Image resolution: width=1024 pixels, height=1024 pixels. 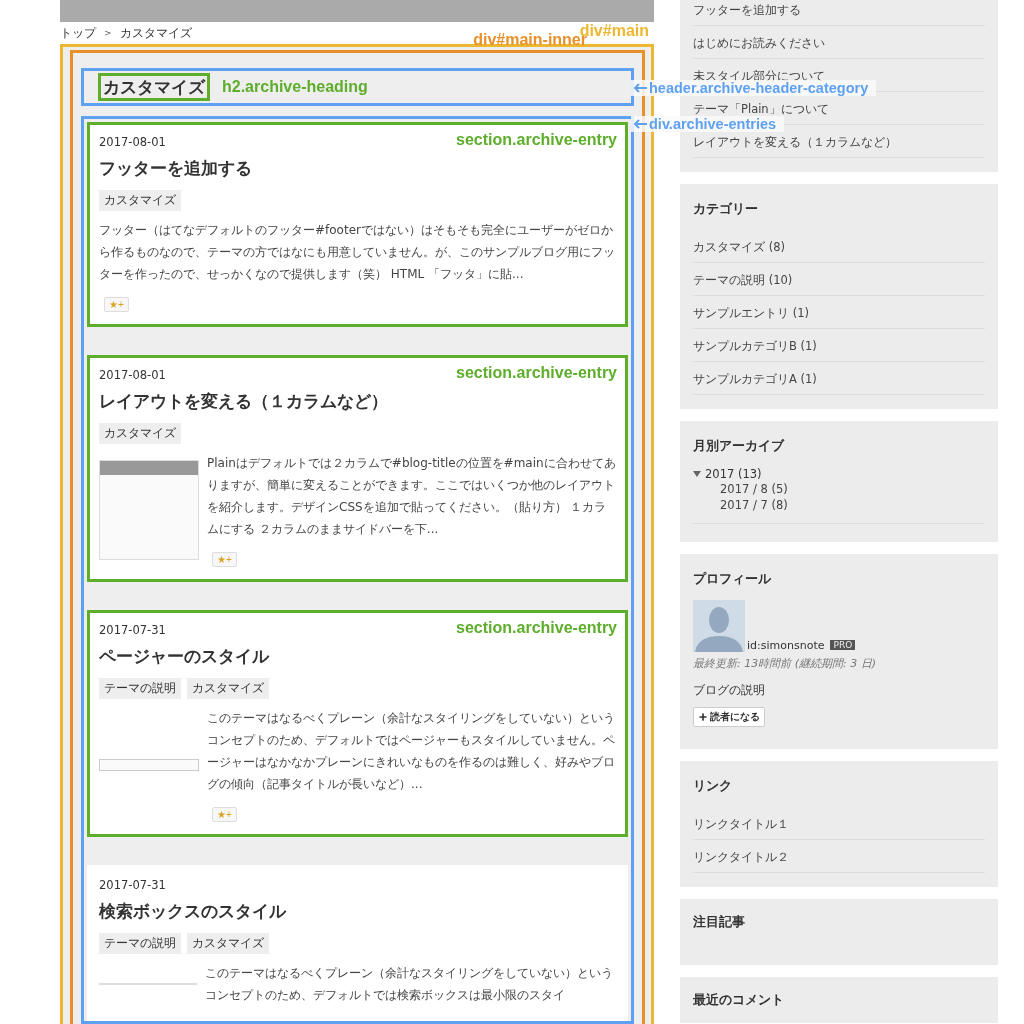 I want to click on widget-title: カテゴリー, so click(x=726, y=209).